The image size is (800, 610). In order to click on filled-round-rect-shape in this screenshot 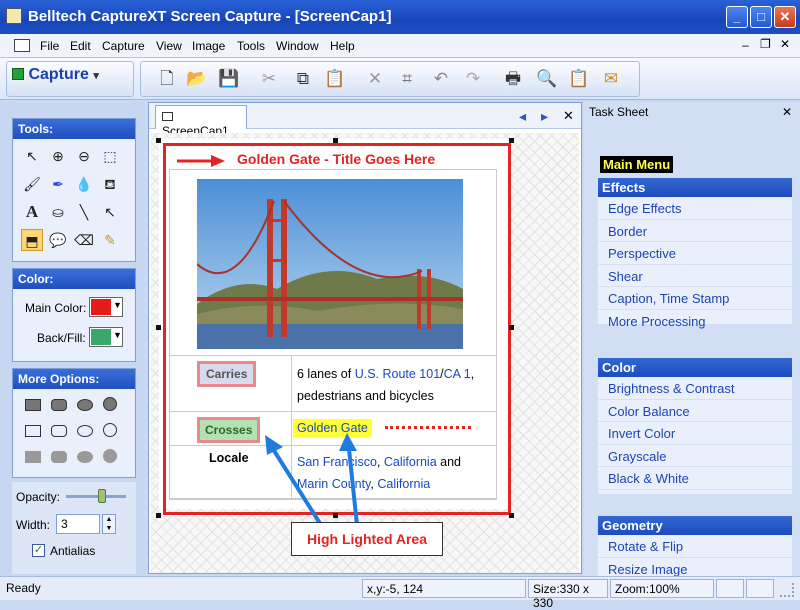, I will do `click(59, 405)`.